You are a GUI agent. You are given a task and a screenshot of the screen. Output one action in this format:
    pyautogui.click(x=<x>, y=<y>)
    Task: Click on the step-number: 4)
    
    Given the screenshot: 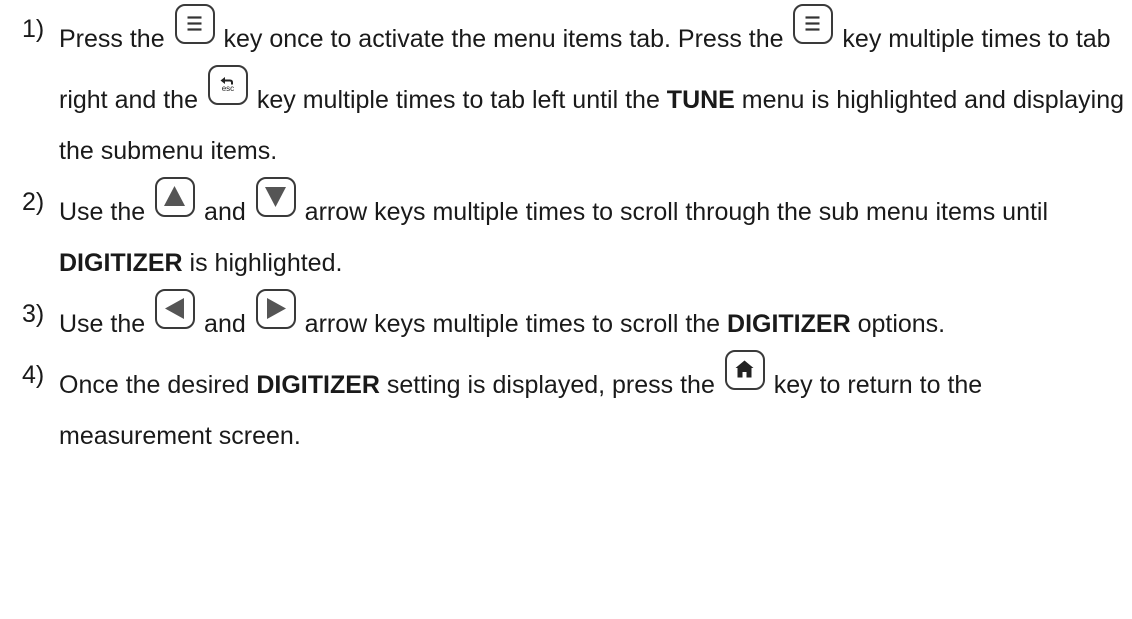 What is the action you would take?
    pyautogui.click(x=33, y=375)
    